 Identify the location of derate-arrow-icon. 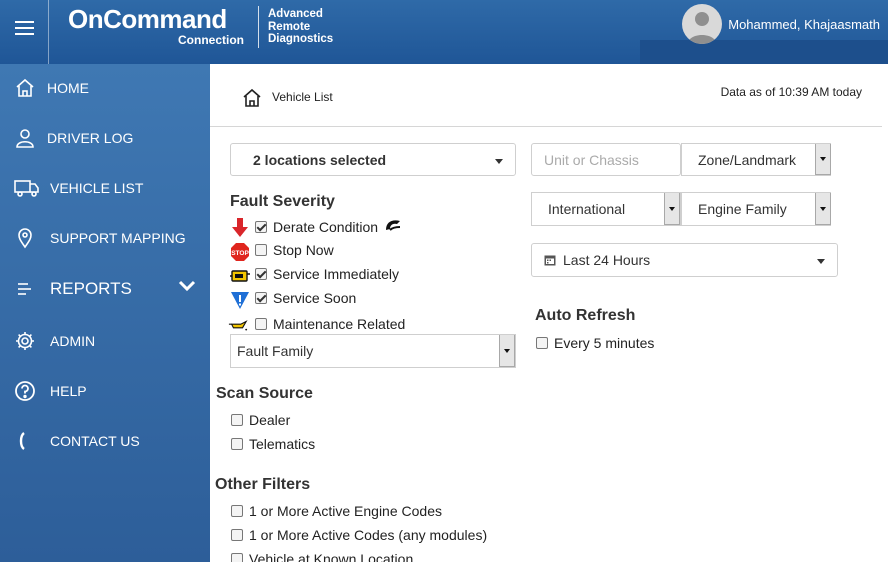
(240, 228).